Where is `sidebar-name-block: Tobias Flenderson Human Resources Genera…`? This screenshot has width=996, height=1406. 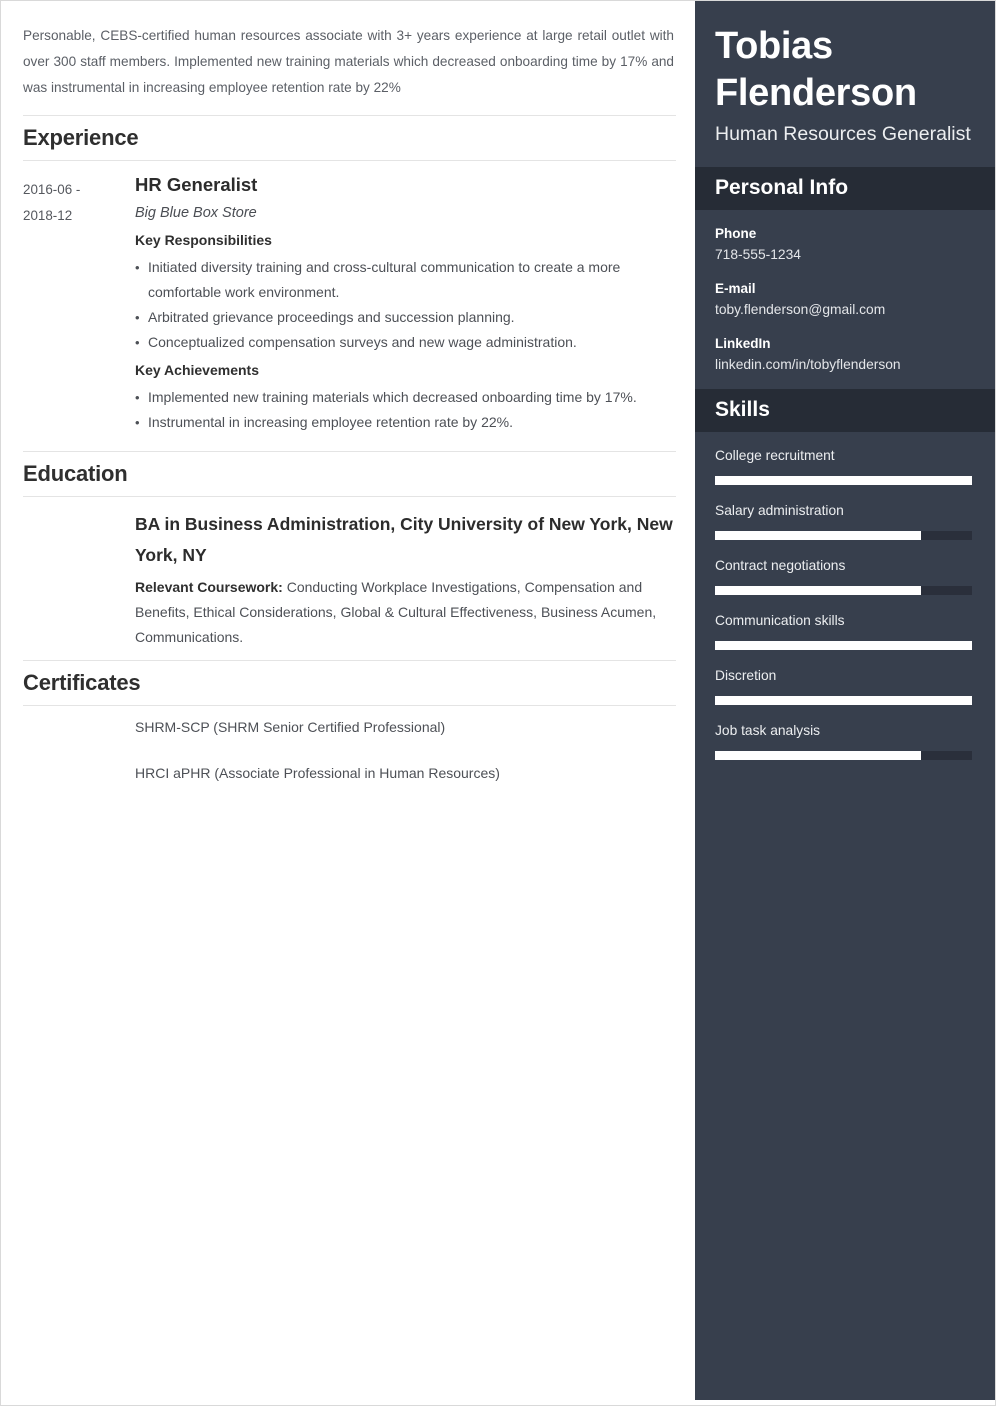 sidebar-name-block: Tobias Flenderson Human Resources Genera… is located at coordinates (845, 84).